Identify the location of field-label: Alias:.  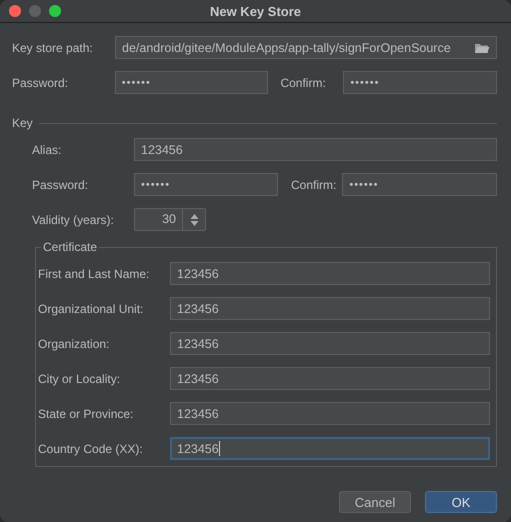
(47, 149).